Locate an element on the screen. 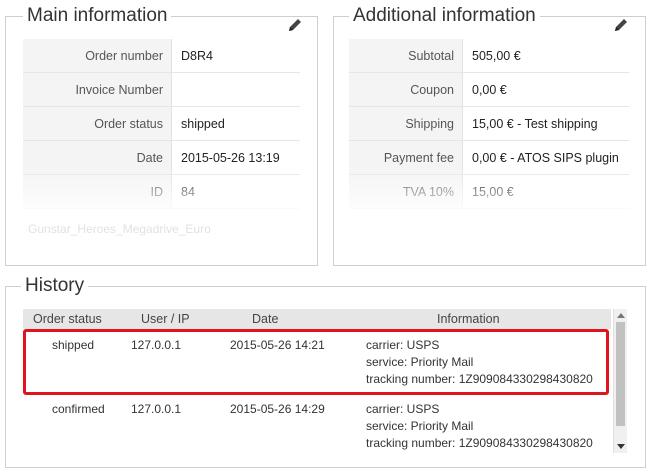 Image resolution: width=650 pixels, height=476 pixels. history-scrollbar is located at coordinates (620, 381).